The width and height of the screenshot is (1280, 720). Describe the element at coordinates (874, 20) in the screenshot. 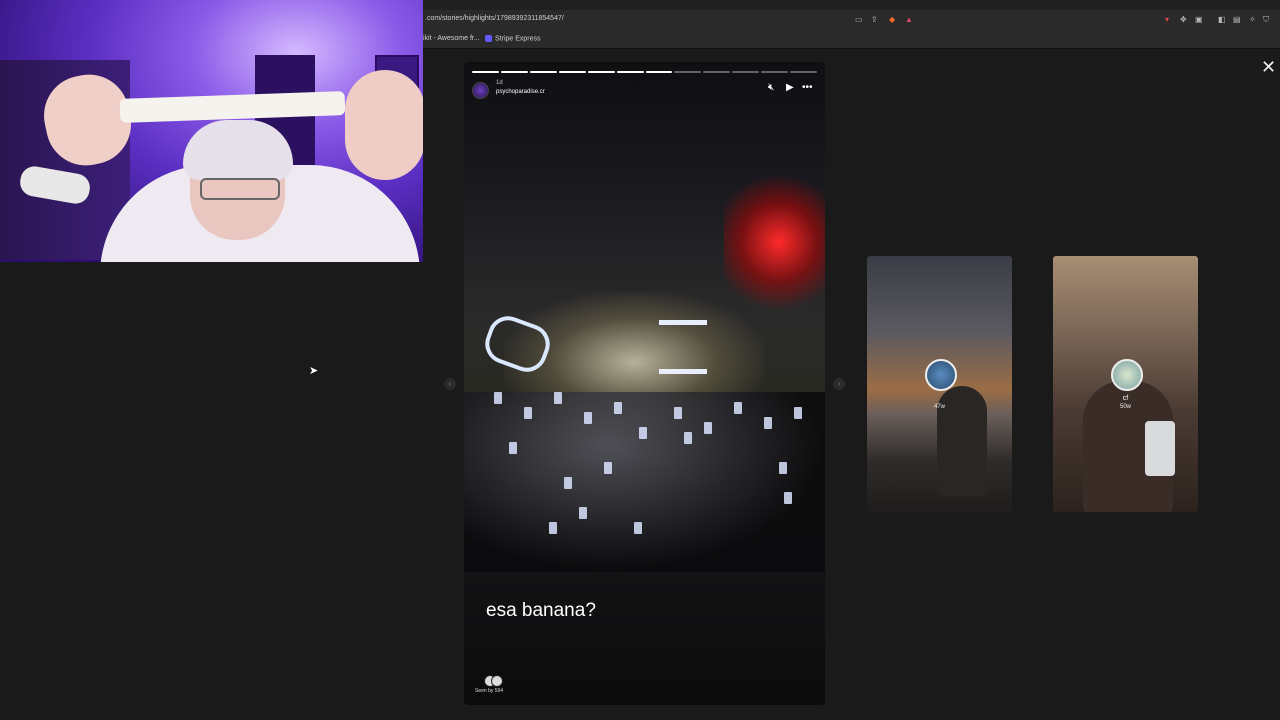

I see `share-icon: ⇪` at that location.